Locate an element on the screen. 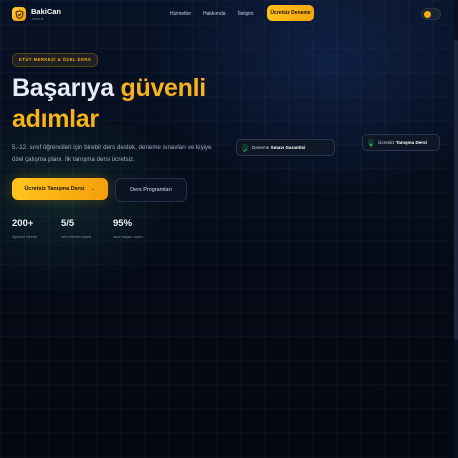 The height and width of the screenshot is (458, 458). nav-link-contact: İletişim is located at coordinates (246, 14).